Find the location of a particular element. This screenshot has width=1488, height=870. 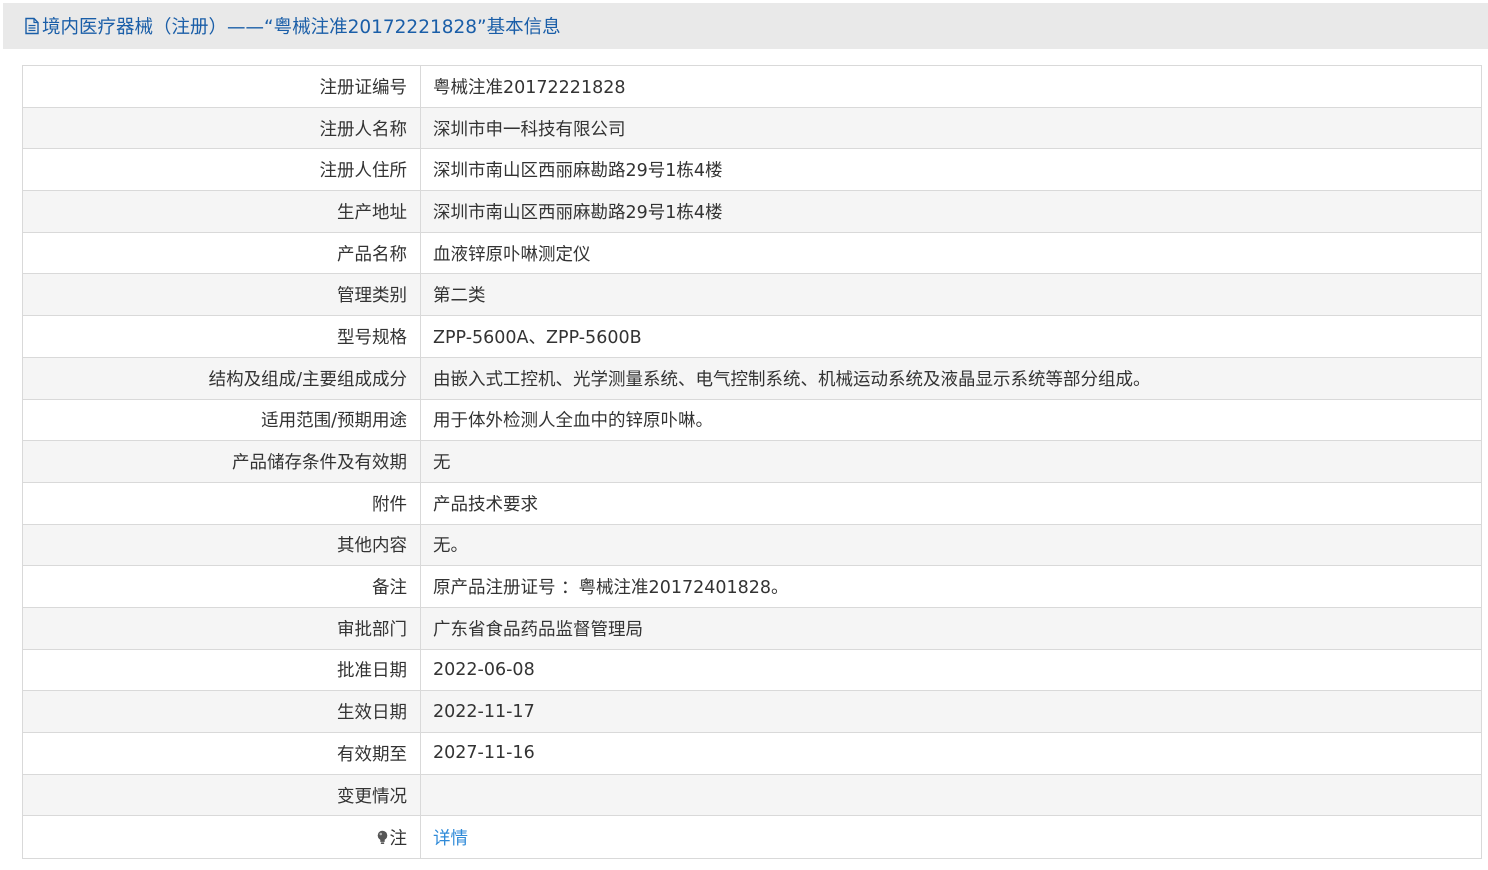

row-value: 血液锌原卟啉测定仪 is located at coordinates (951, 253).